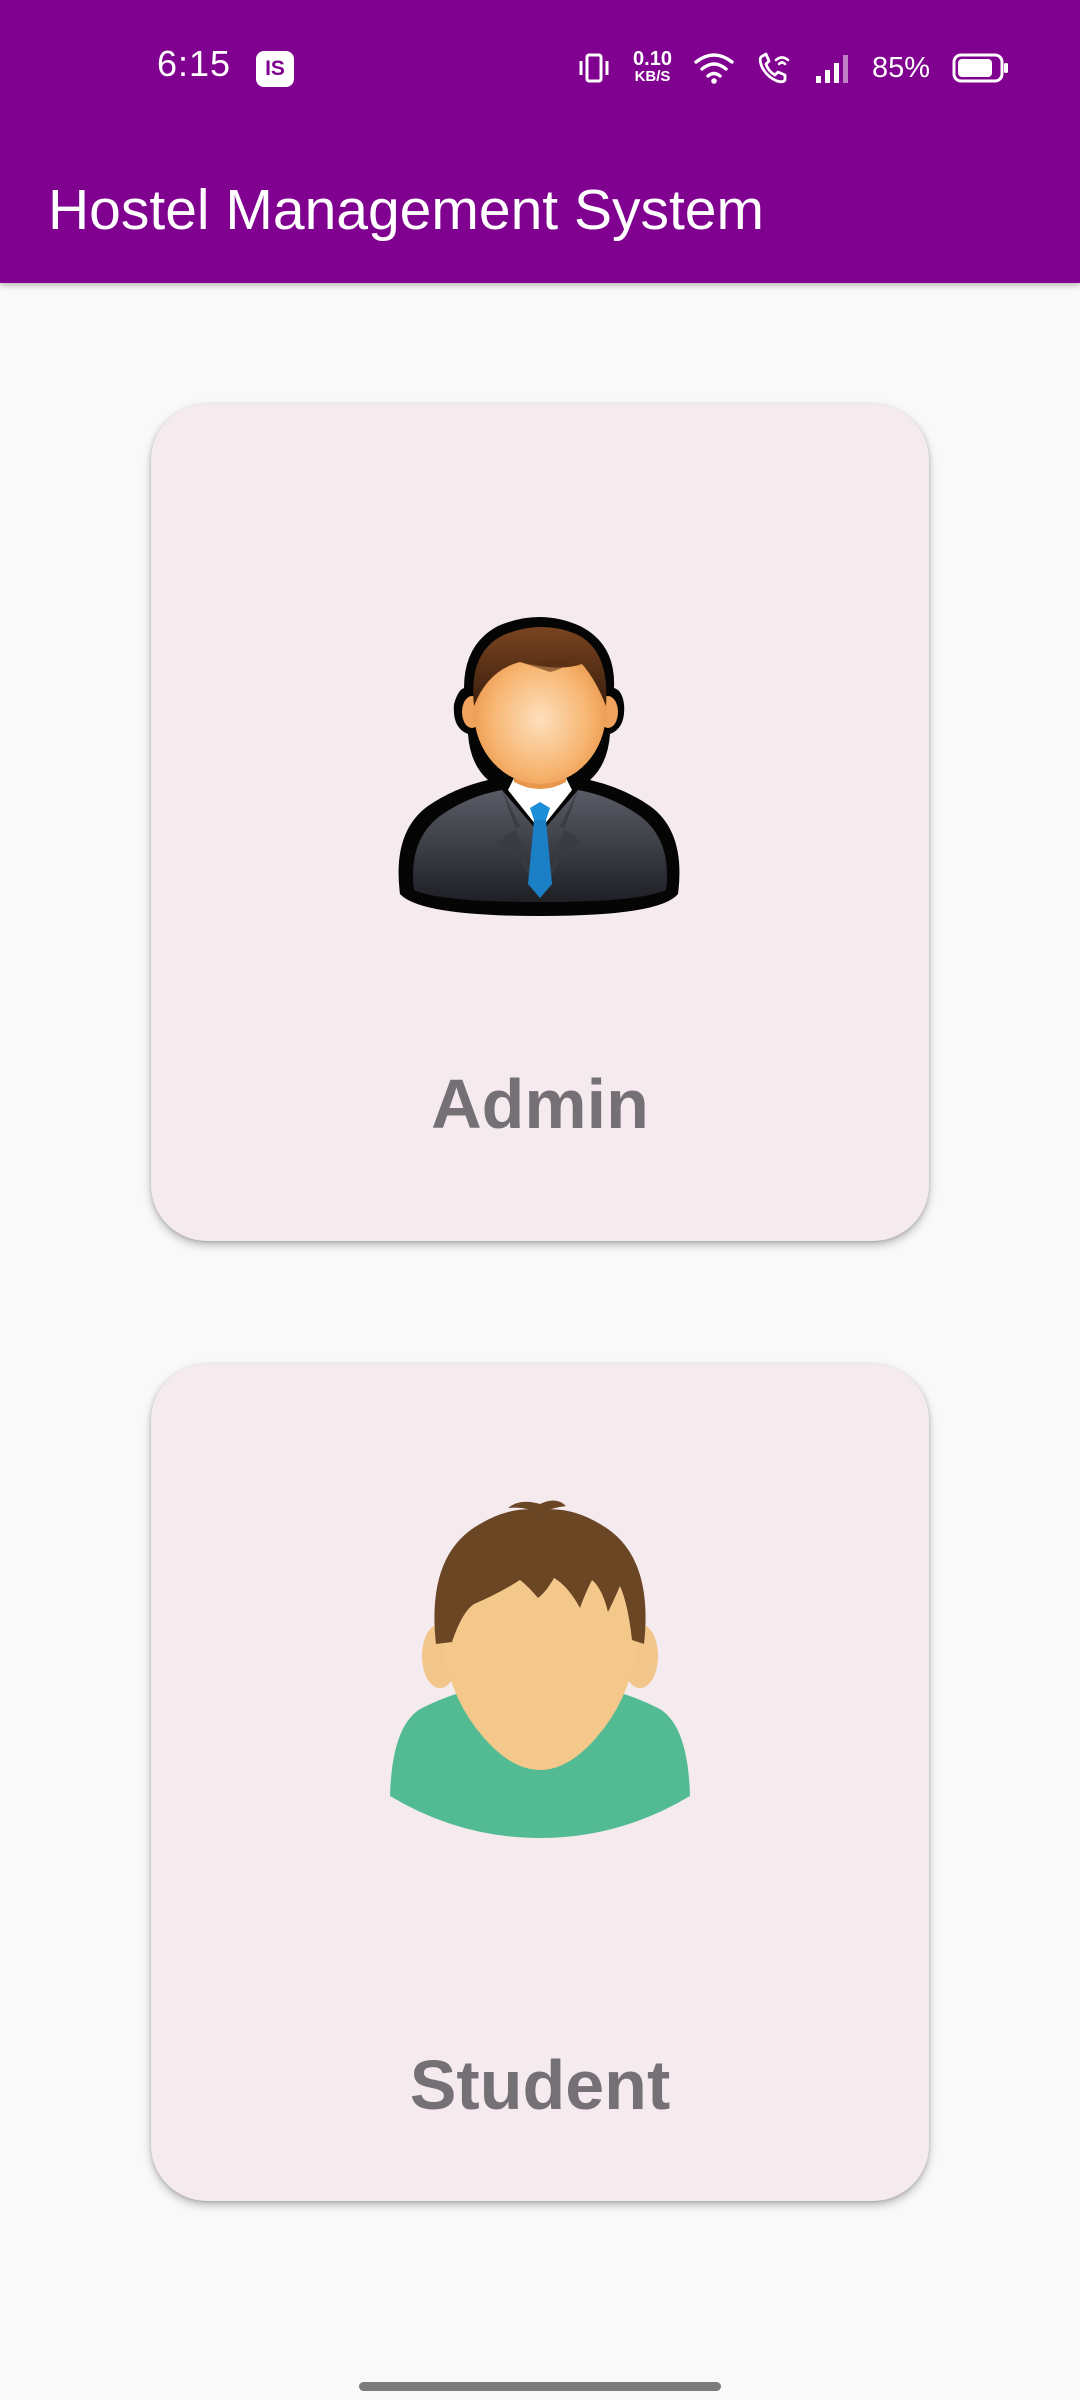  What do you see at coordinates (275, 69) in the screenshot?
I see `notification-badge: IS` at bounding box center [275, 69].